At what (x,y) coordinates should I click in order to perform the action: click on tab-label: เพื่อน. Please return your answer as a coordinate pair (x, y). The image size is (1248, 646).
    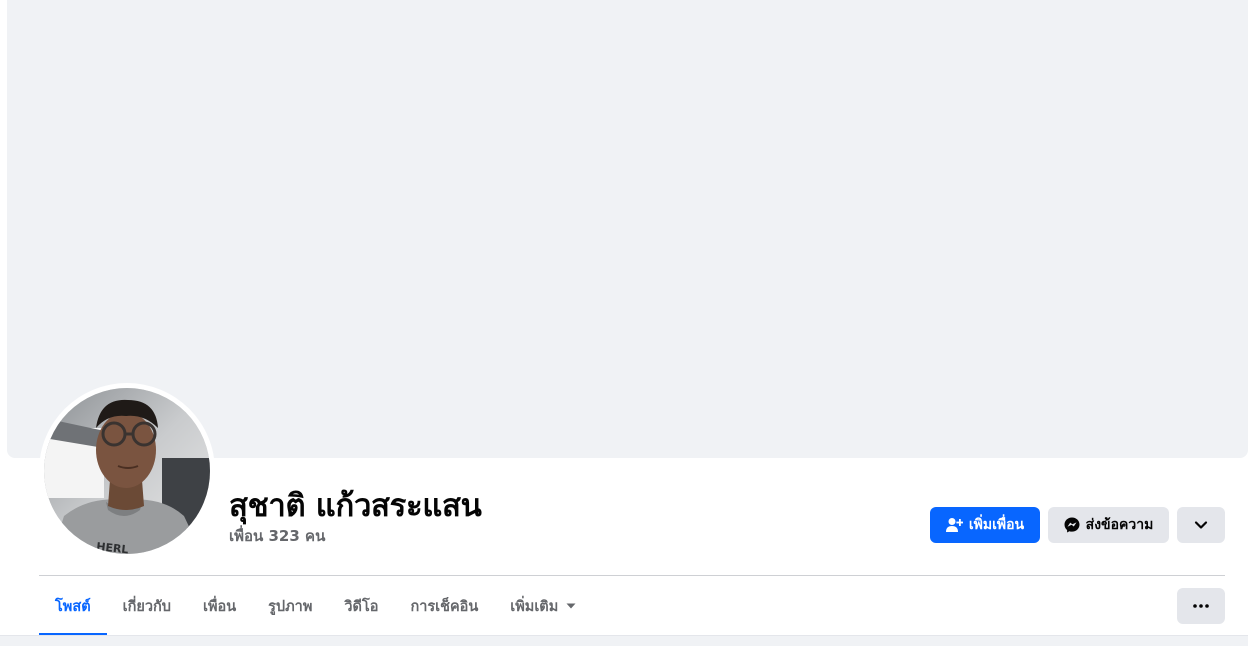
    Looking at the image, I should click on (219, 606).